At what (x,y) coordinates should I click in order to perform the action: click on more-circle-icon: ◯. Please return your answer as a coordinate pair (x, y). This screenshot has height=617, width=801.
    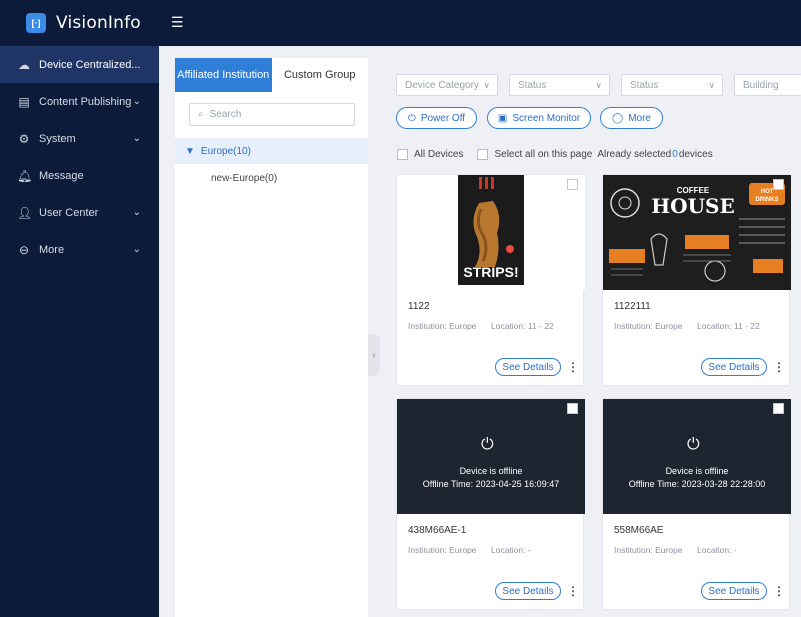
    Looking at the image, I should click on (618, 118).